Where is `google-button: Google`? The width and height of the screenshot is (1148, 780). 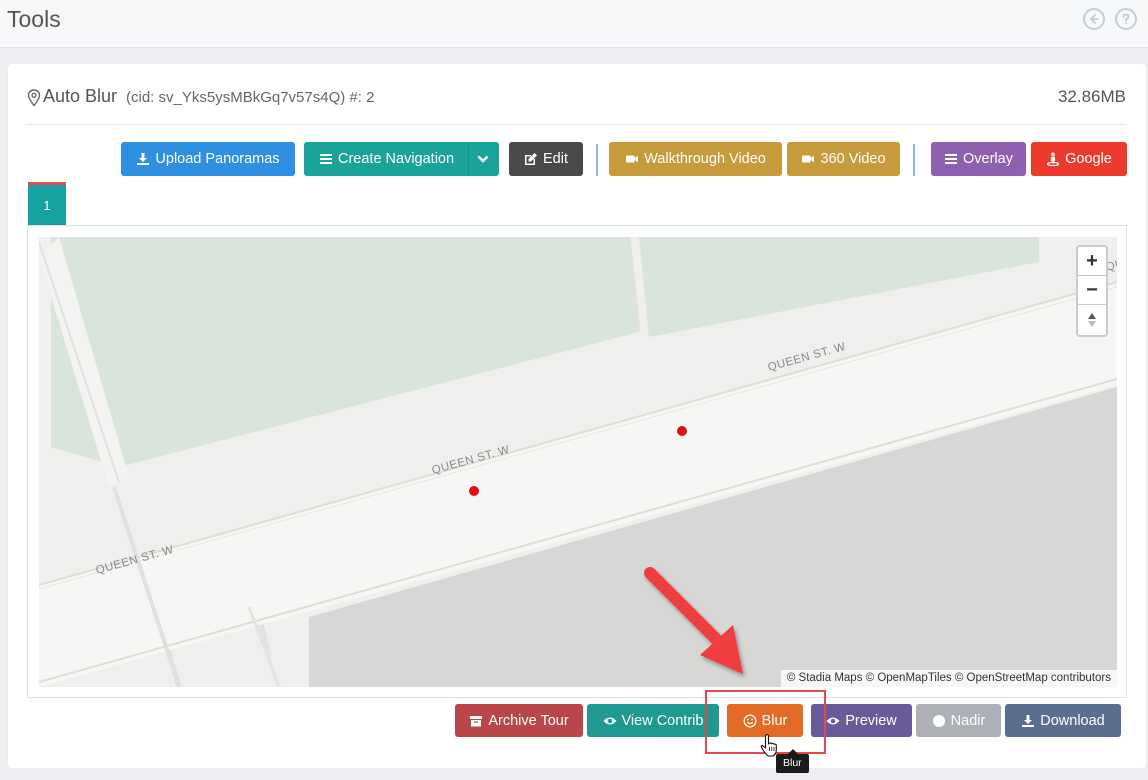
google-button: Google is located at coordinates (1079, 159).